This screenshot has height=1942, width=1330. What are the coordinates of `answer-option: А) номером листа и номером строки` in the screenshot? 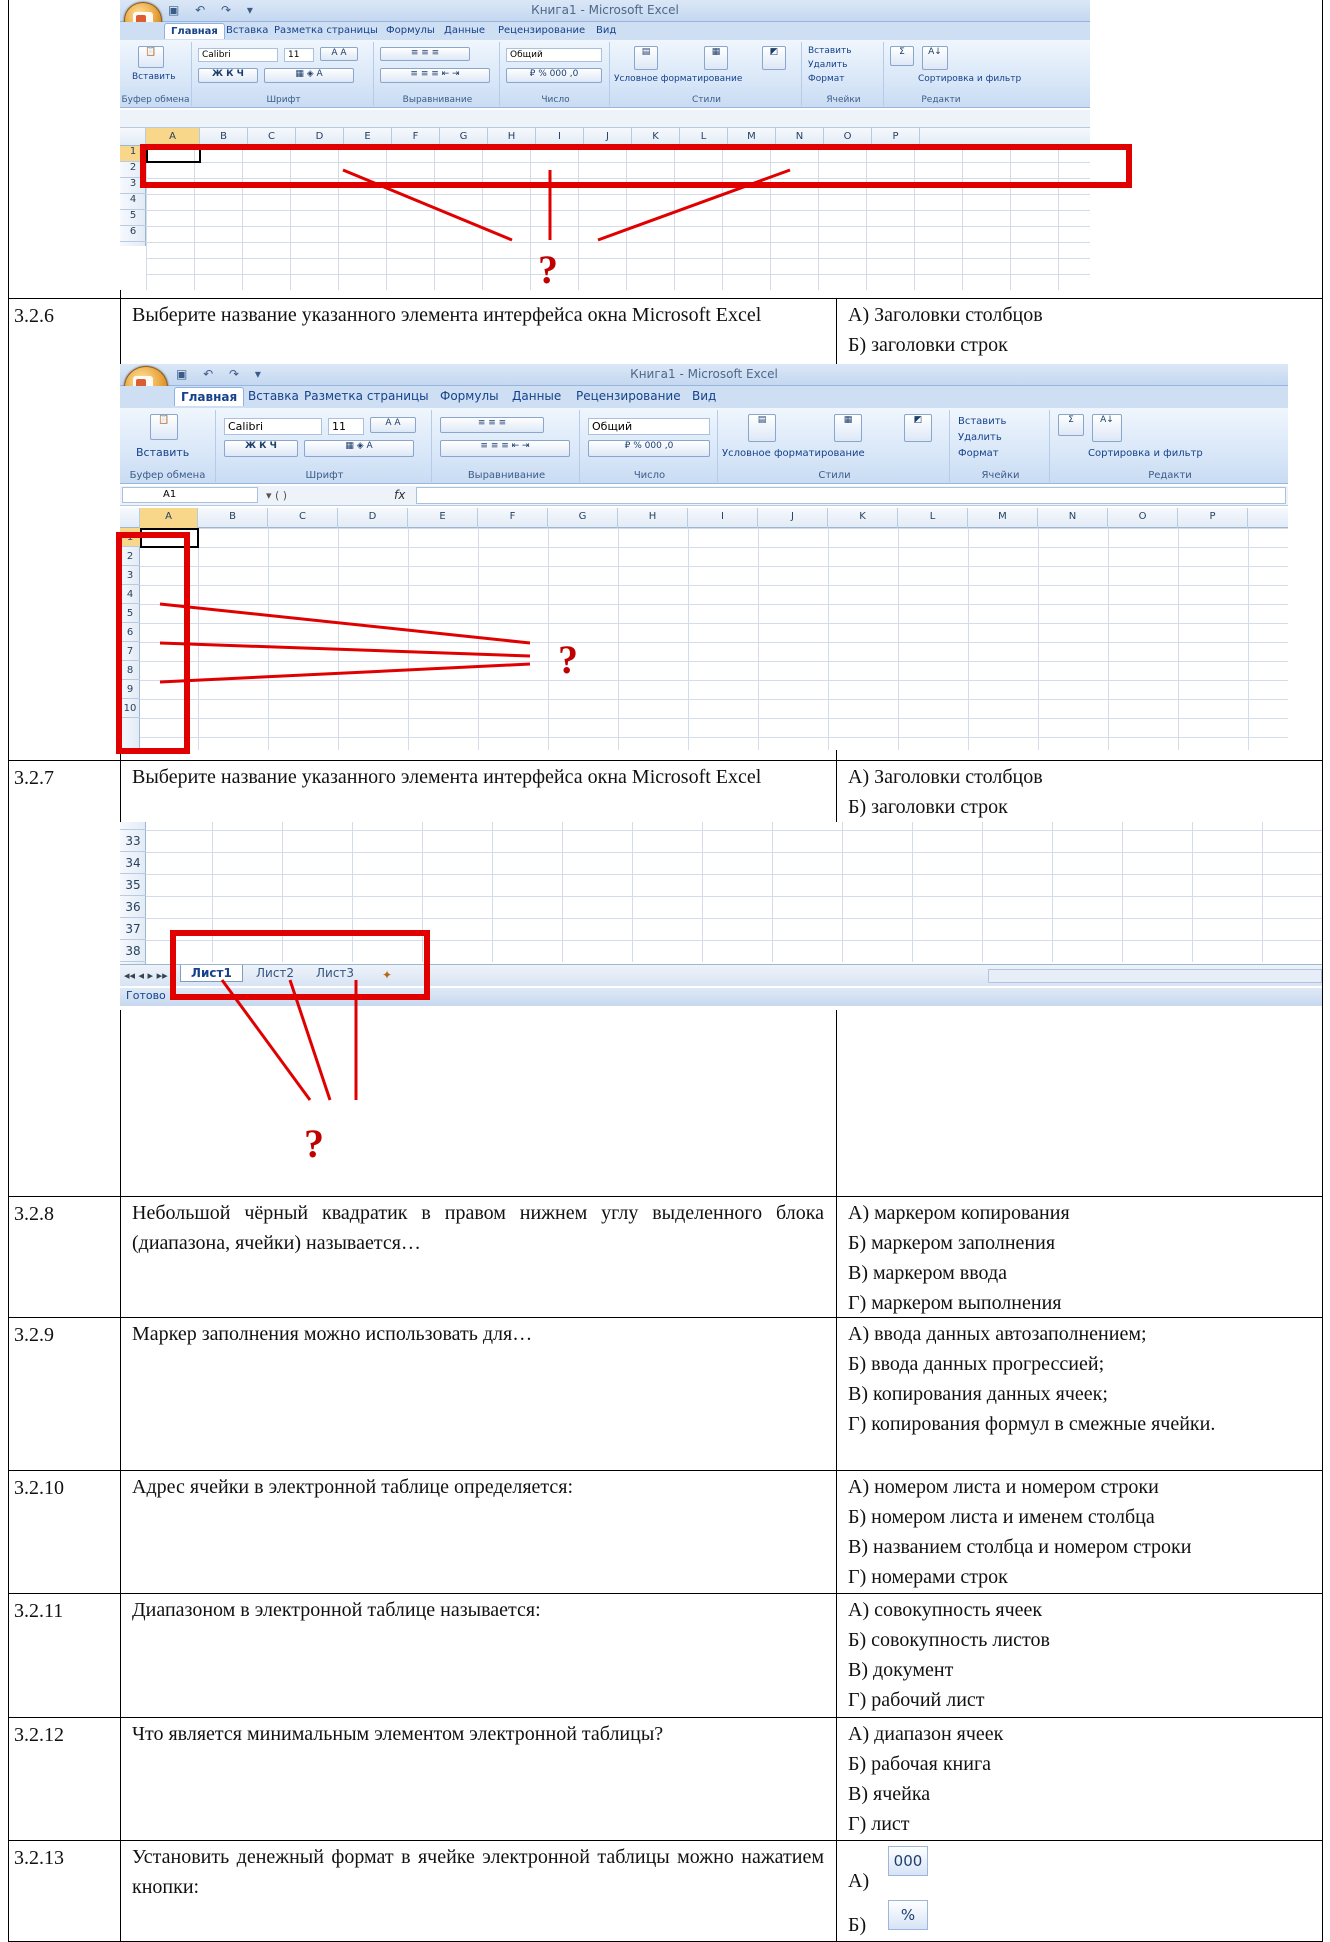 It's located at (1003, 1487).